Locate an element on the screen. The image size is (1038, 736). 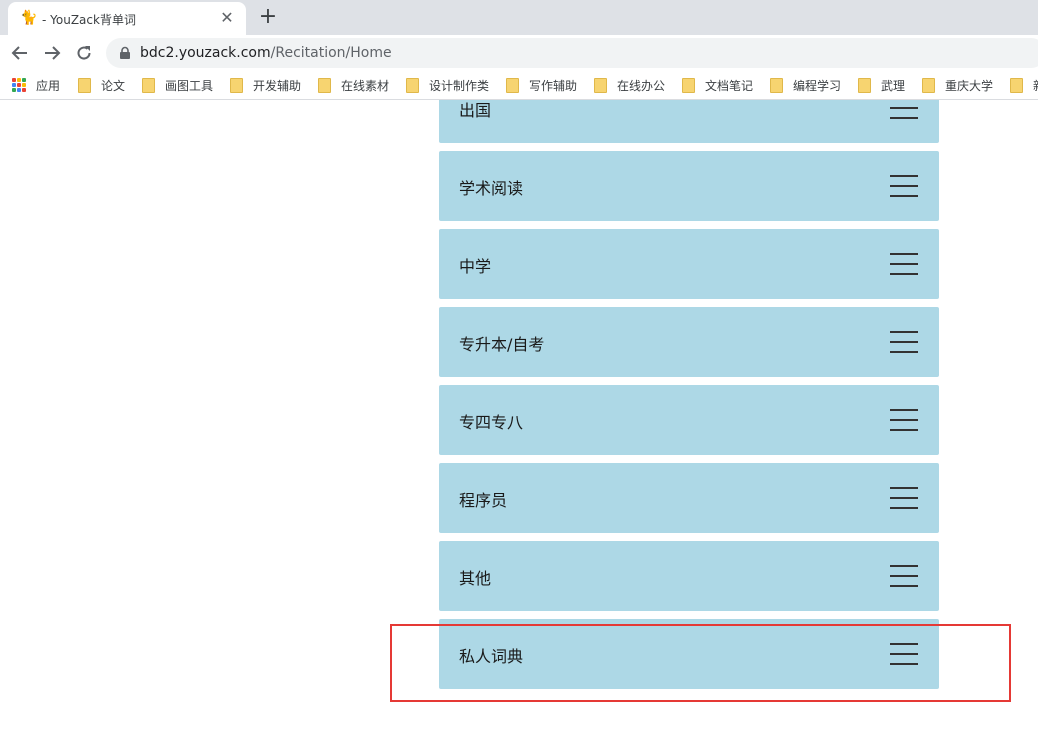
browser-tab: 🐈 - YouZack背单词 ✕ is located at coordinates (127, 18).